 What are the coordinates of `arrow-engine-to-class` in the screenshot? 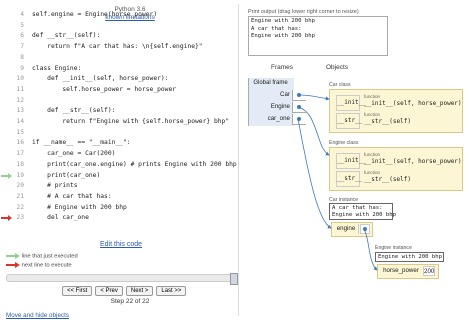 It's located at (313, 131).